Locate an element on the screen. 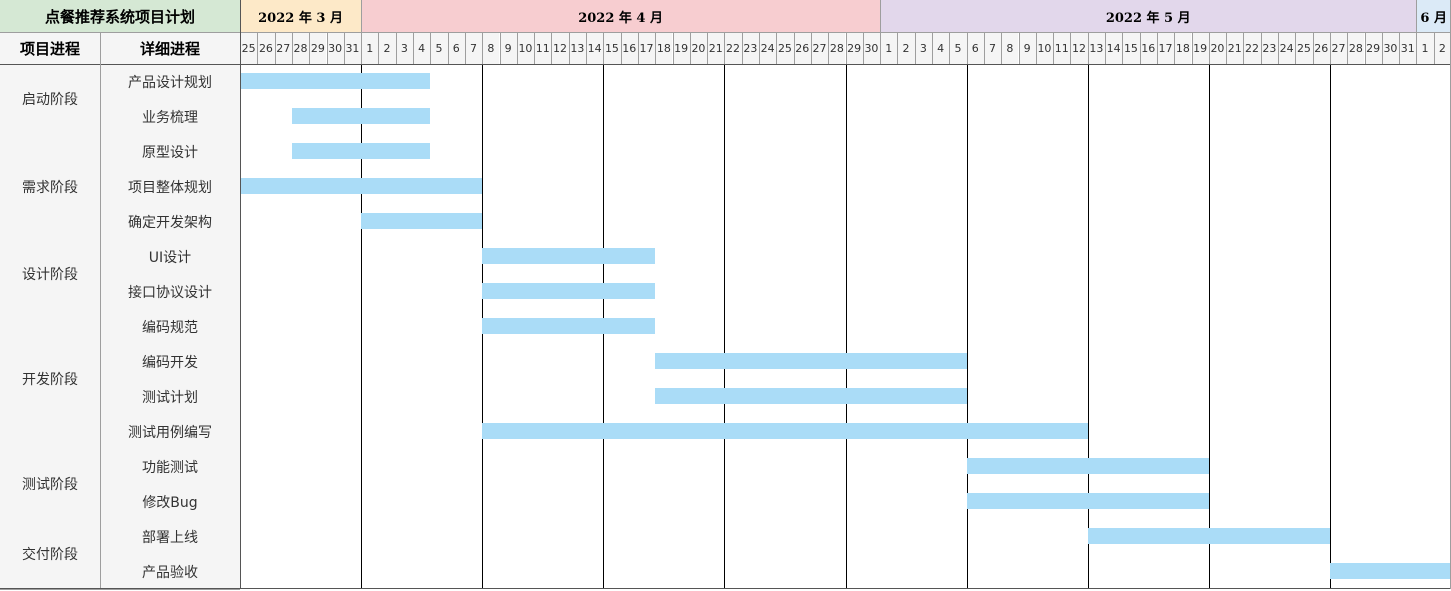  task-label: 功能测试 is located at coordinates (170, 466).